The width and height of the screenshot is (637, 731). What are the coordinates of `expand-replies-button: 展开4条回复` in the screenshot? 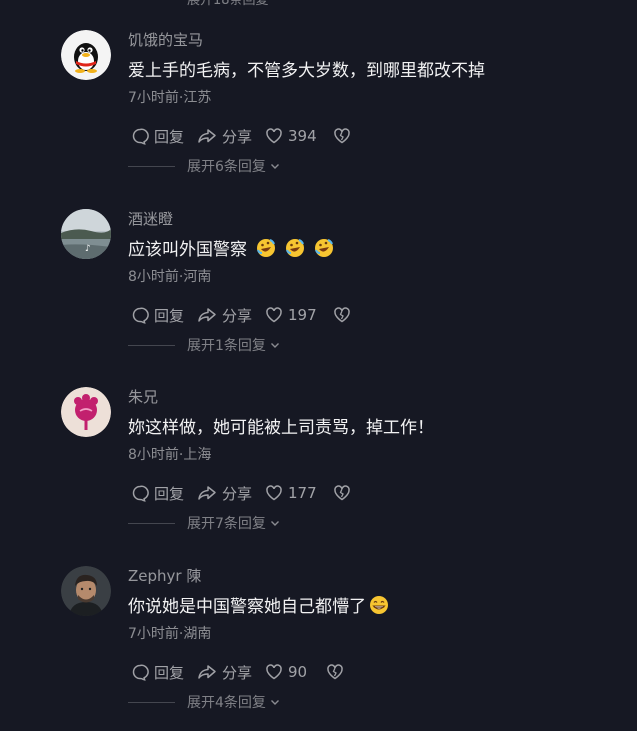 It's located at (204, 702).